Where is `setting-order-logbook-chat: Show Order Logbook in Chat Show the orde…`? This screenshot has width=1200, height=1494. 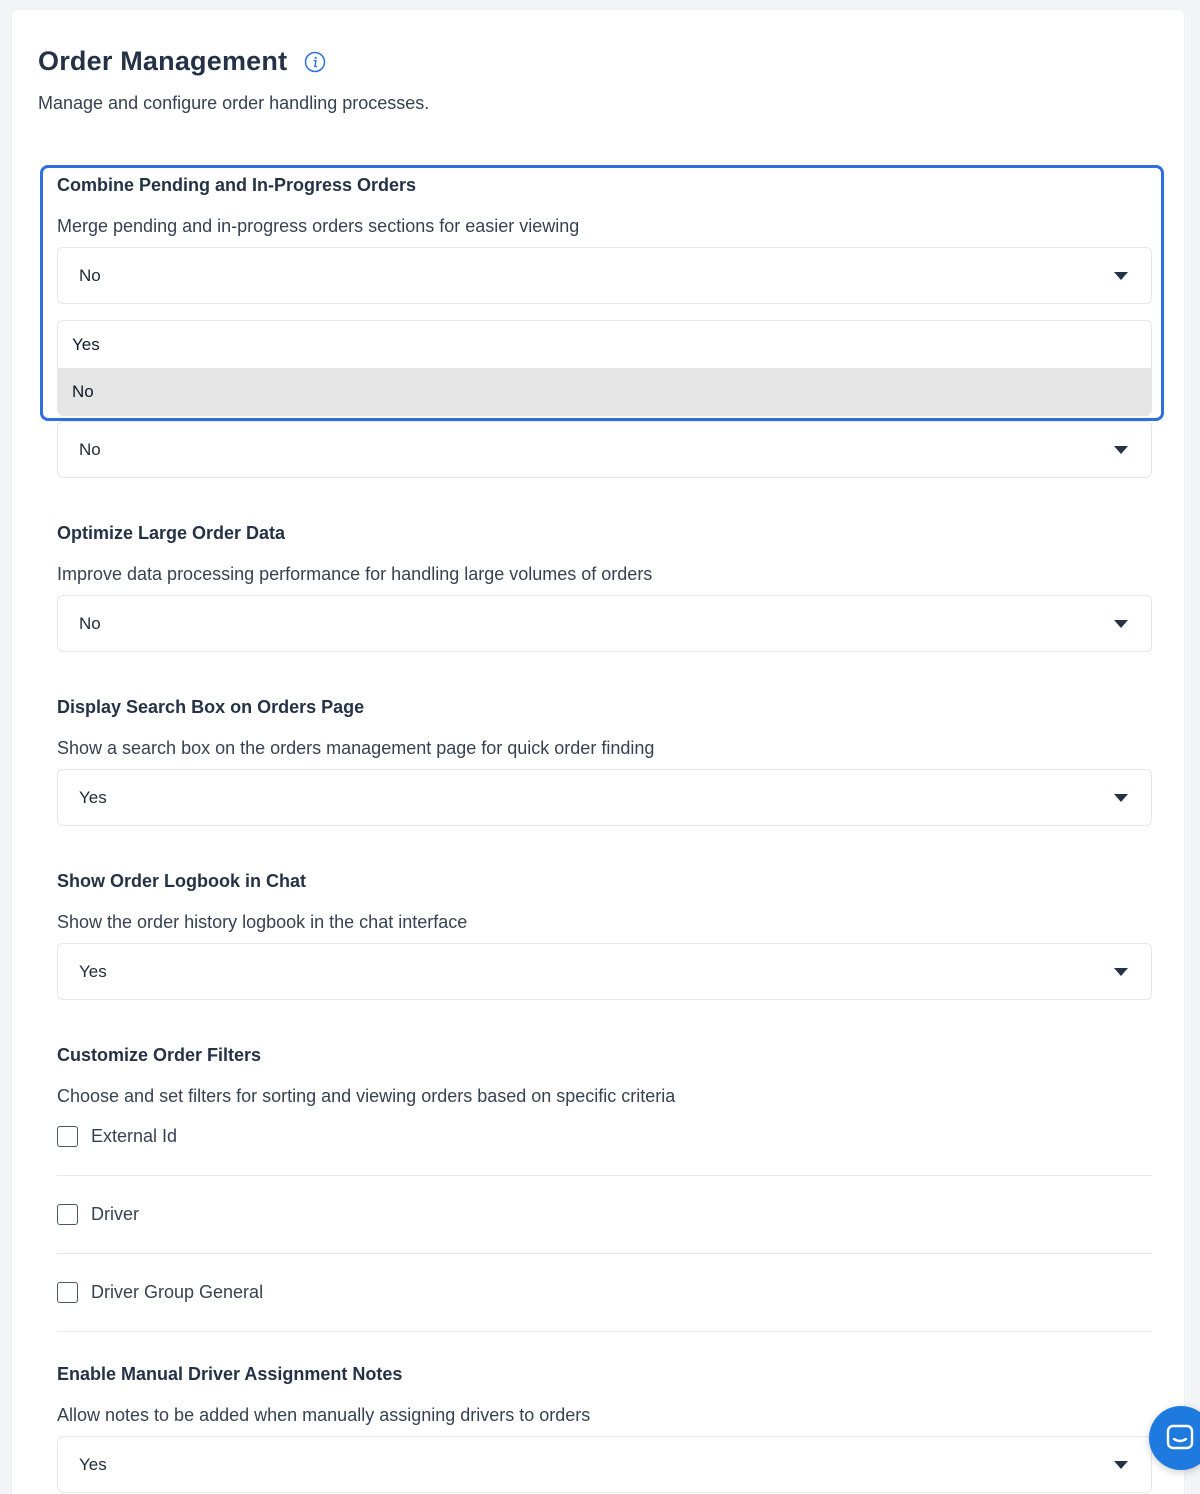
setting-order-logbook-chat: Show Order Logbook in Chat Show the orde… is located at coordinates (604, 902).